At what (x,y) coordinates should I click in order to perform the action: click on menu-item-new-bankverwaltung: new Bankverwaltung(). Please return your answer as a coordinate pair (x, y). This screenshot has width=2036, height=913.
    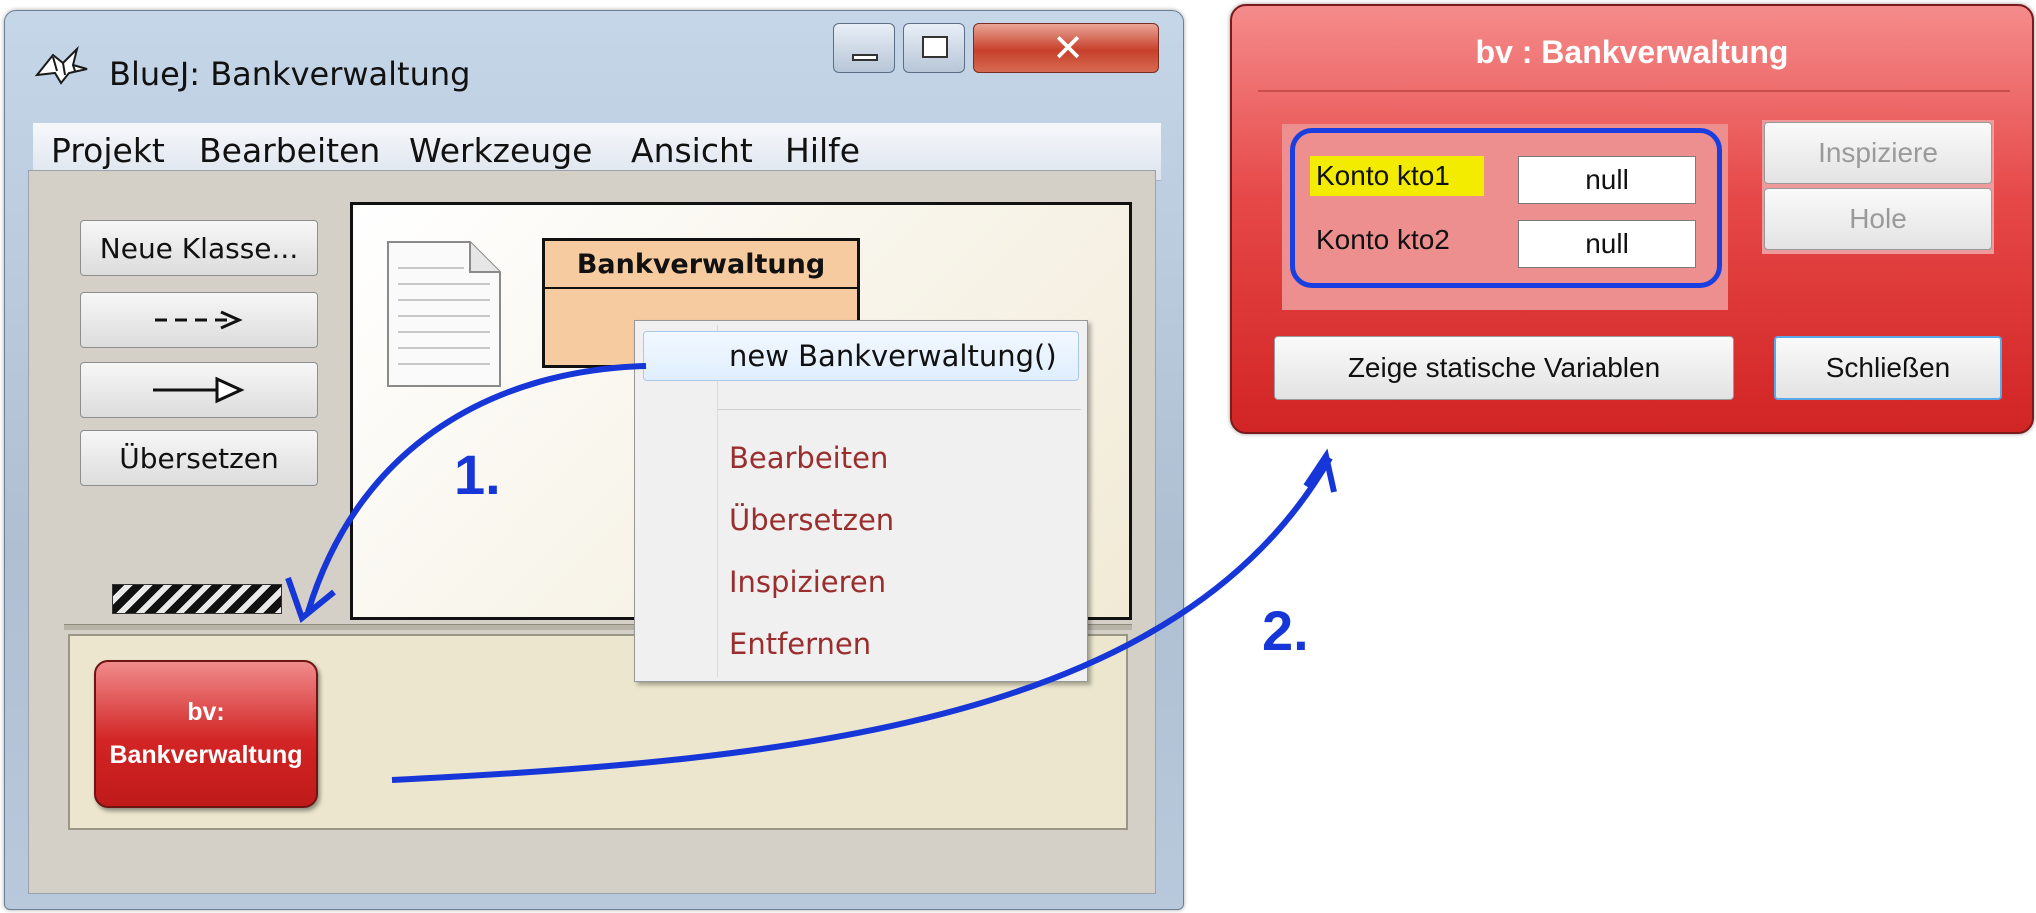
    Looking at the image, I should click on (893, 356).